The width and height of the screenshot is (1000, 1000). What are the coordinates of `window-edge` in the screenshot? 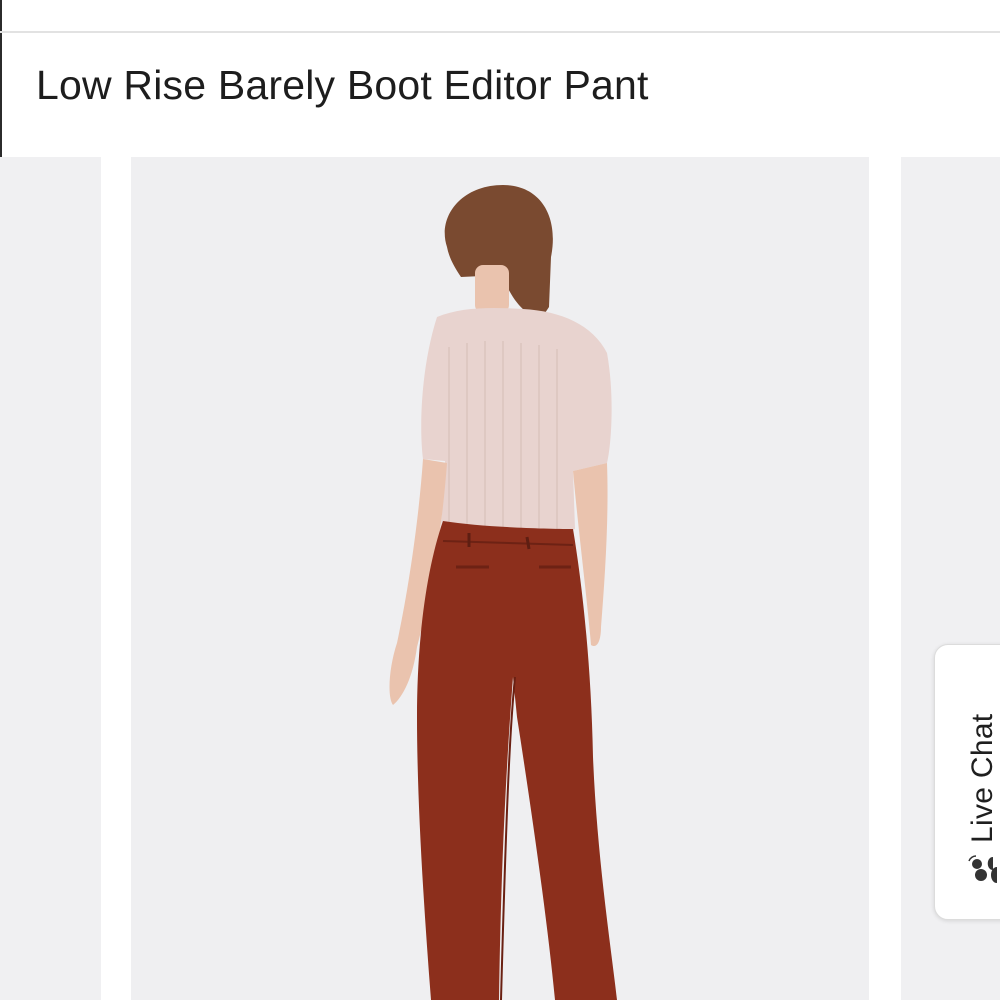 It's located at (1, 79).